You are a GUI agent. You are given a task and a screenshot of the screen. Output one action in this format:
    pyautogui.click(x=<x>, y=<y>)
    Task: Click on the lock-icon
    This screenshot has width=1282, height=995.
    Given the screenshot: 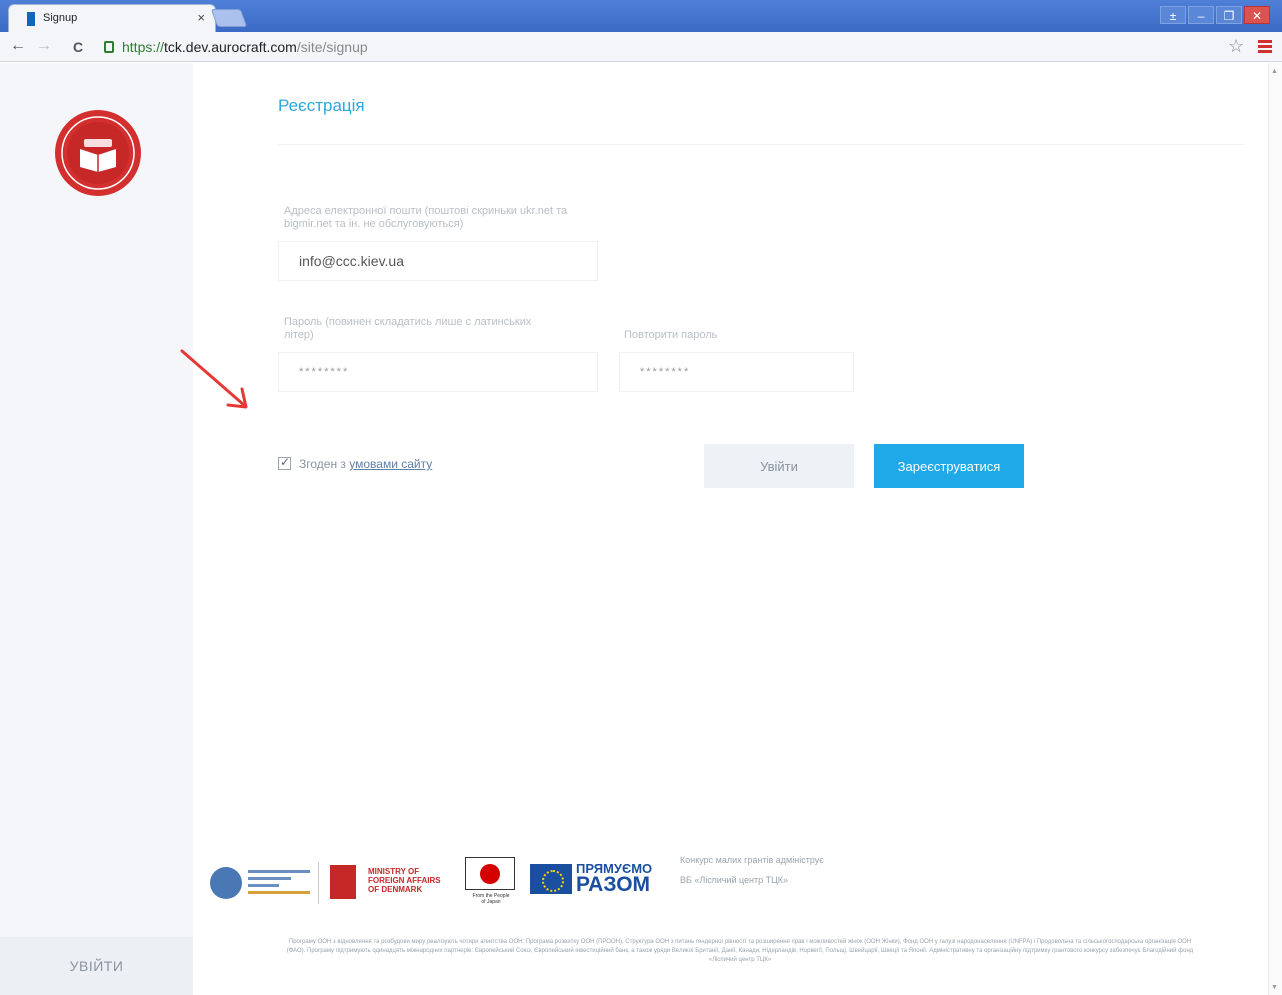 What is the action you would take?
    pyautogui.click(x=109, y=47)
    